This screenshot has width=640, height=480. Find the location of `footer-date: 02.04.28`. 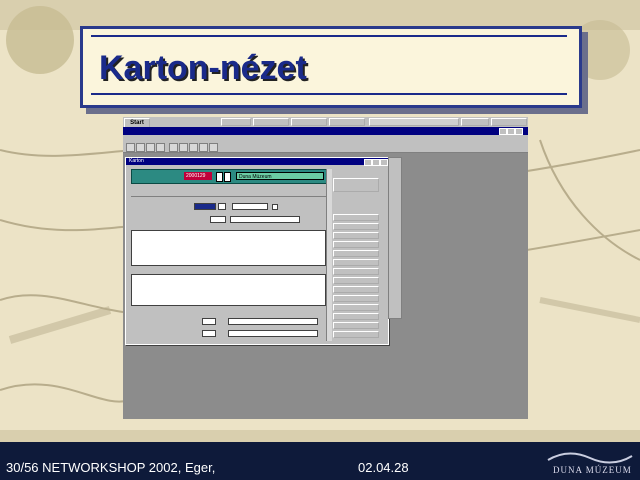

footer-date: 02.04.28 is located at coordinates (383, 467).